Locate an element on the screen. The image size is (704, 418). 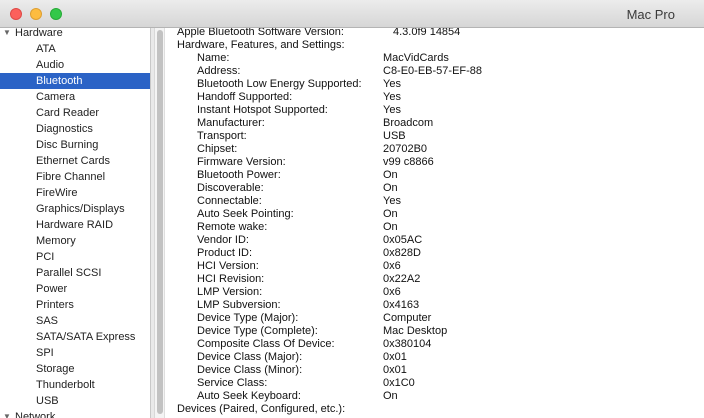
property-label: LMP Subversion: is located at coordinates (239, 305).